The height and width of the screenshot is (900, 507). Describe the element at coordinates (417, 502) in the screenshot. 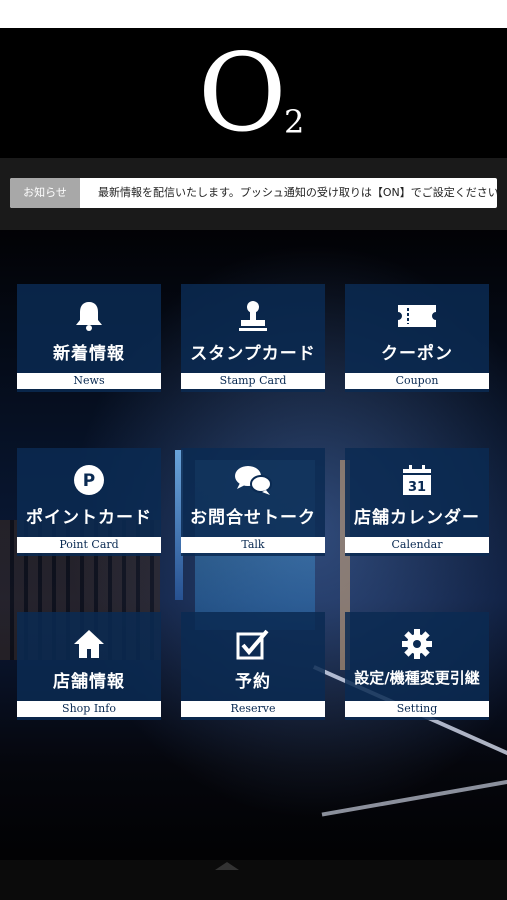

I see `menu-tile-calendar: 31 店舗カレンダー Calendar` at that location.